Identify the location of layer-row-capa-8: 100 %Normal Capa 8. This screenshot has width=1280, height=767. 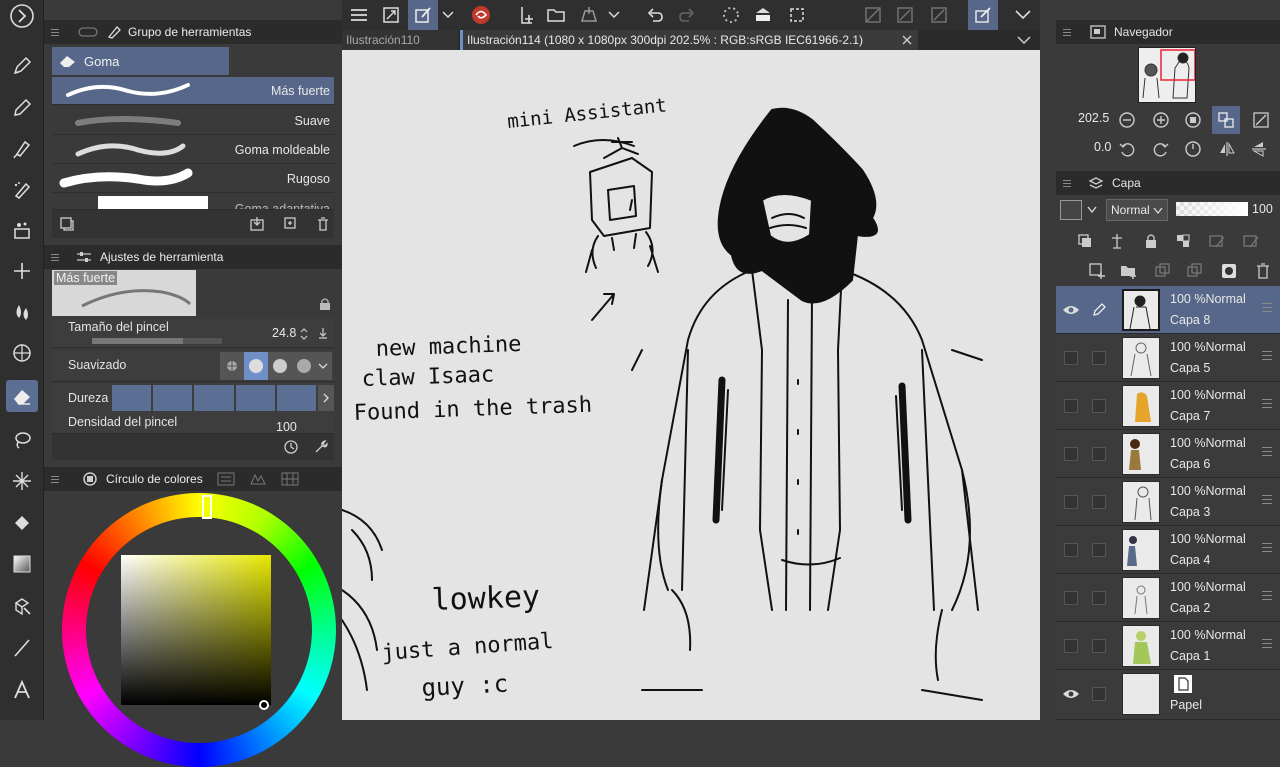
(1168, 310).